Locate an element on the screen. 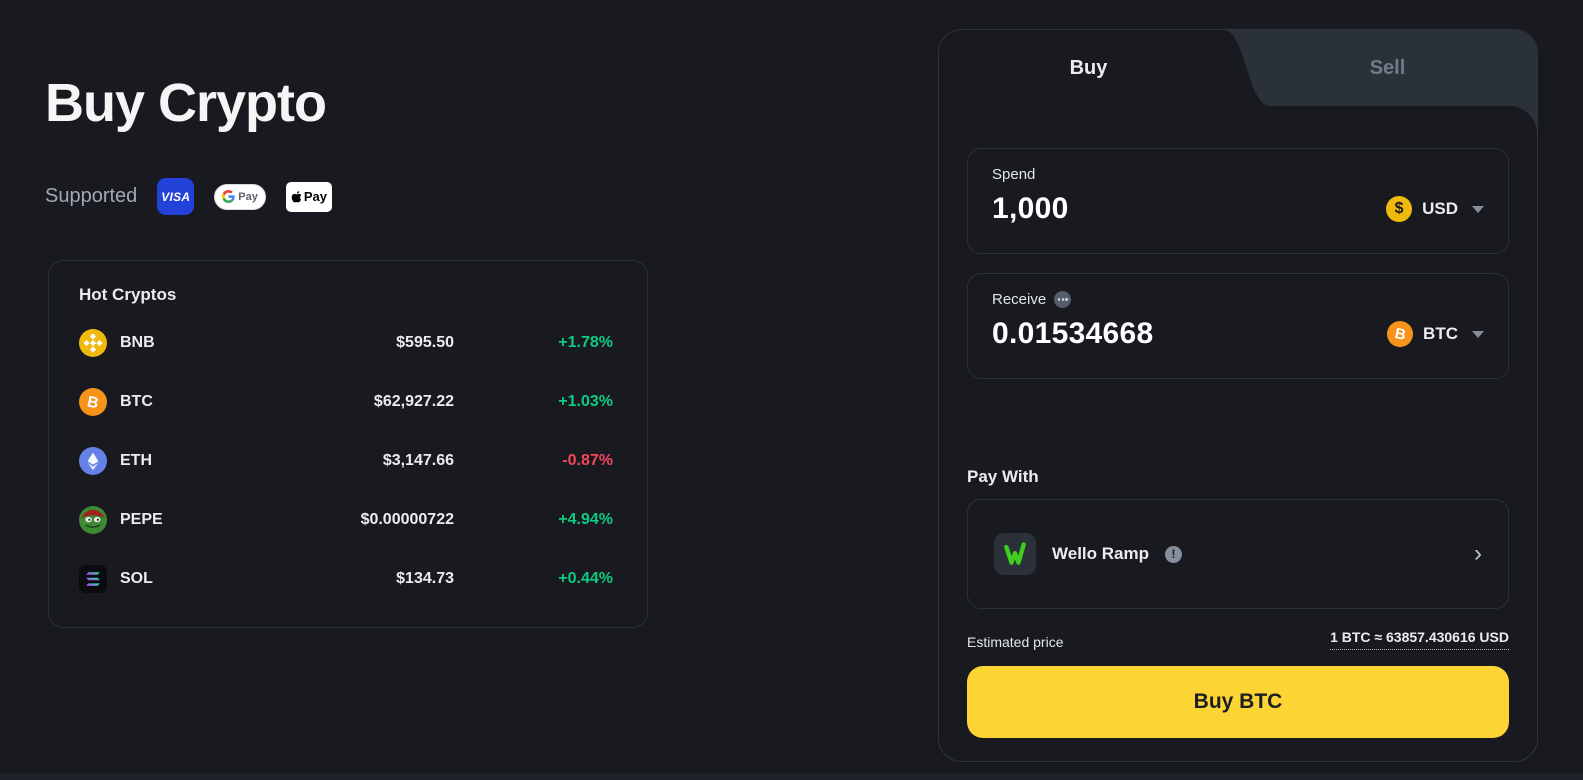 This screenshot has width=1583, height=780. page-title: Buy Crypto is located at coordinates (186, 103).